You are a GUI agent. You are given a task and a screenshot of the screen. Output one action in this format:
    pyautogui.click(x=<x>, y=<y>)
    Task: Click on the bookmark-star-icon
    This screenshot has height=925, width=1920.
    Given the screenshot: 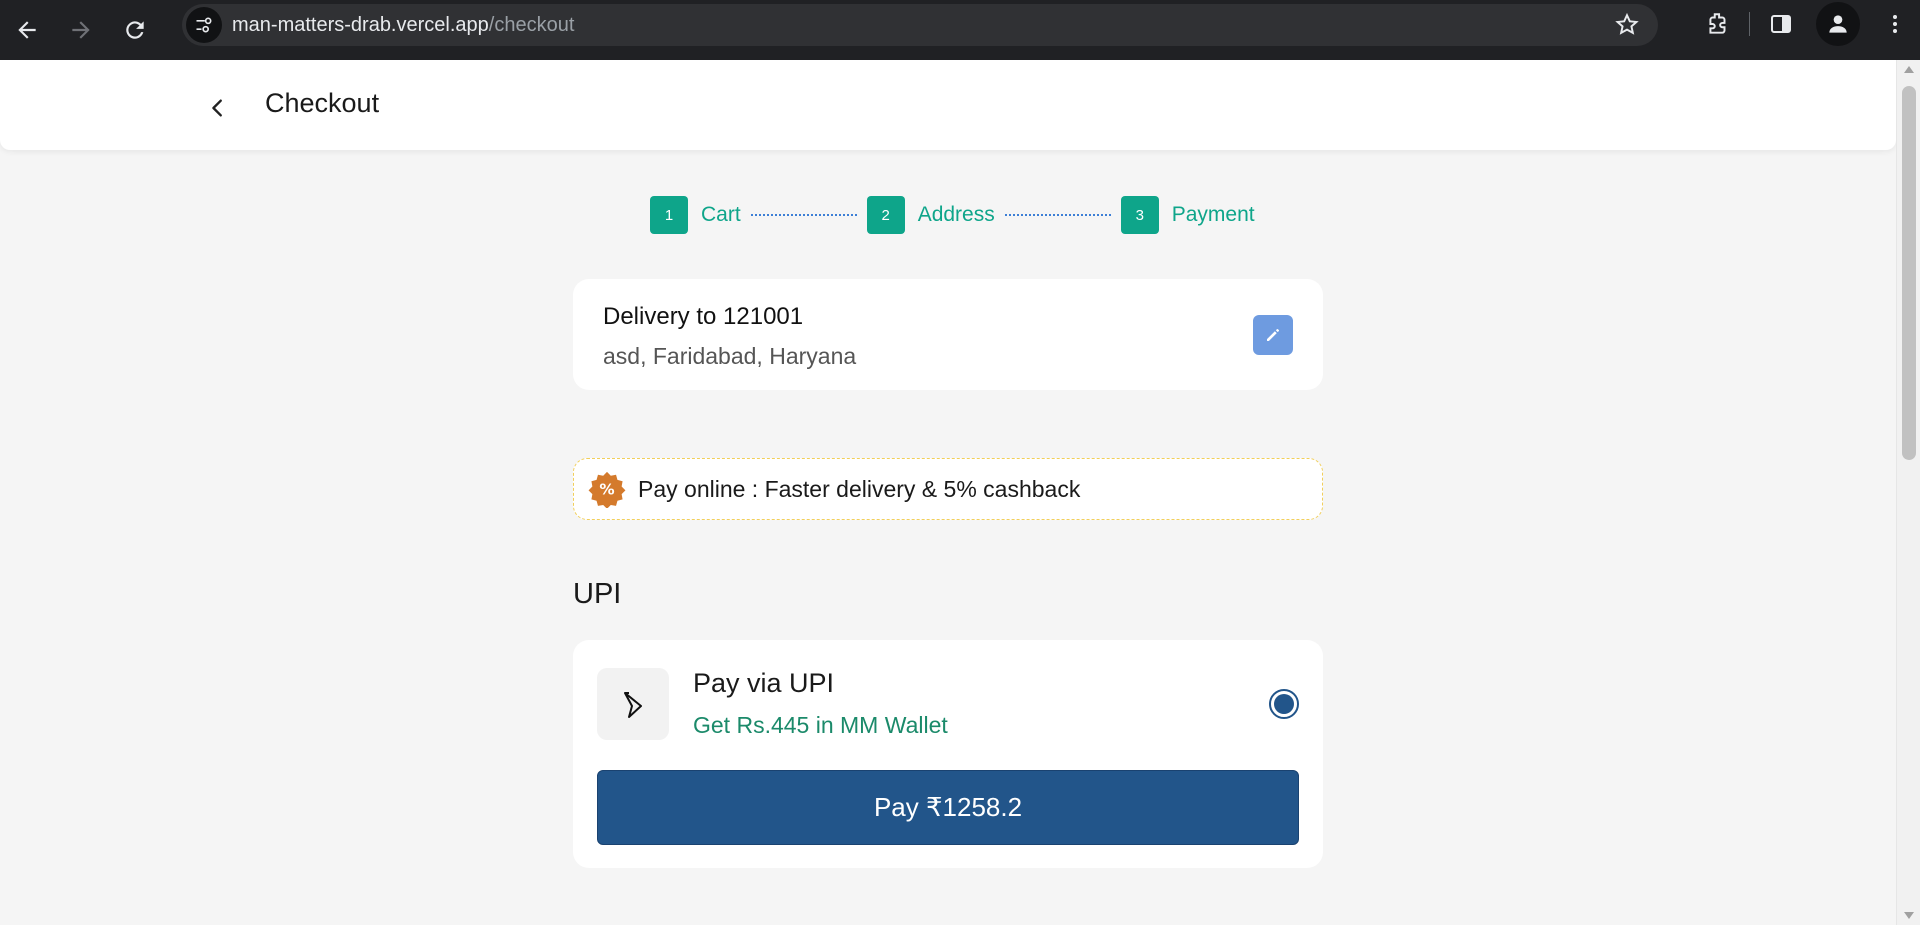 What is the action you would take?
    pyautogui.click(x=1627, y=27)
    